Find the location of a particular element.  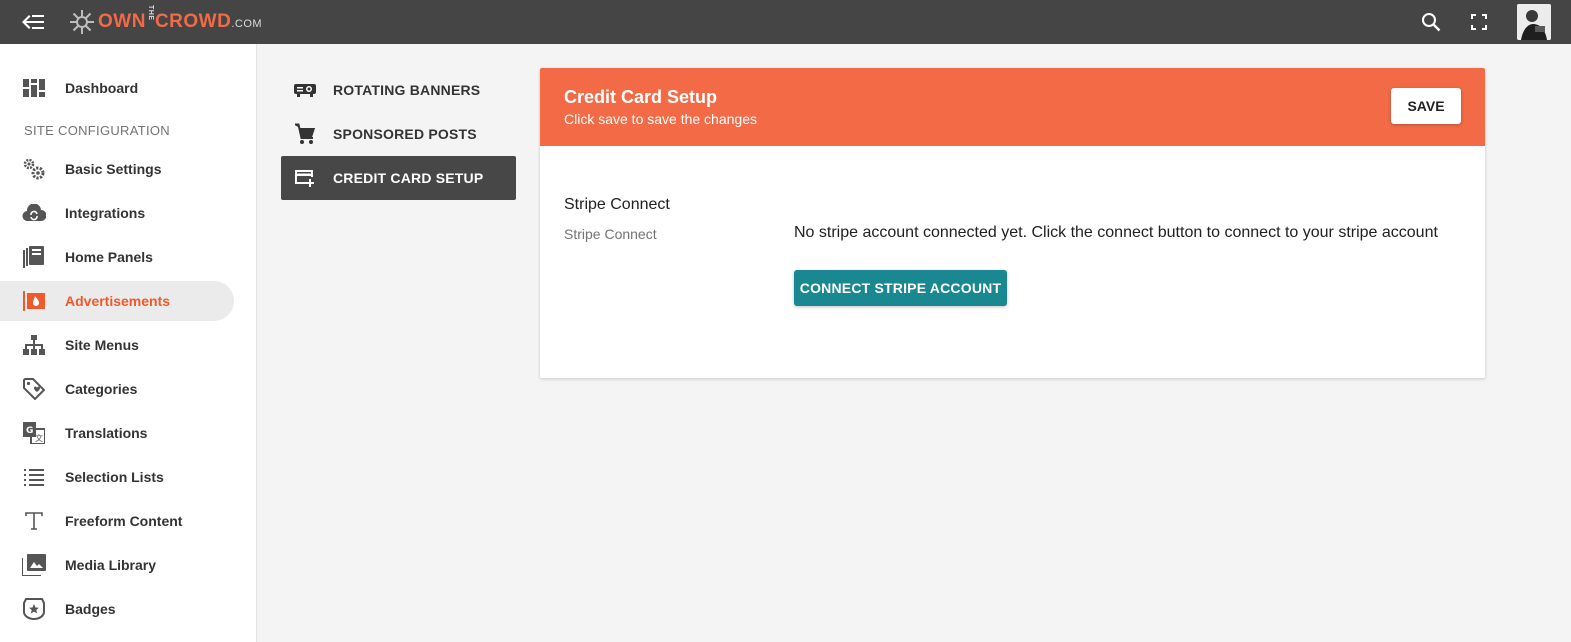

sidebar-item-label: Advertisements is located at coordinates (118, 301).